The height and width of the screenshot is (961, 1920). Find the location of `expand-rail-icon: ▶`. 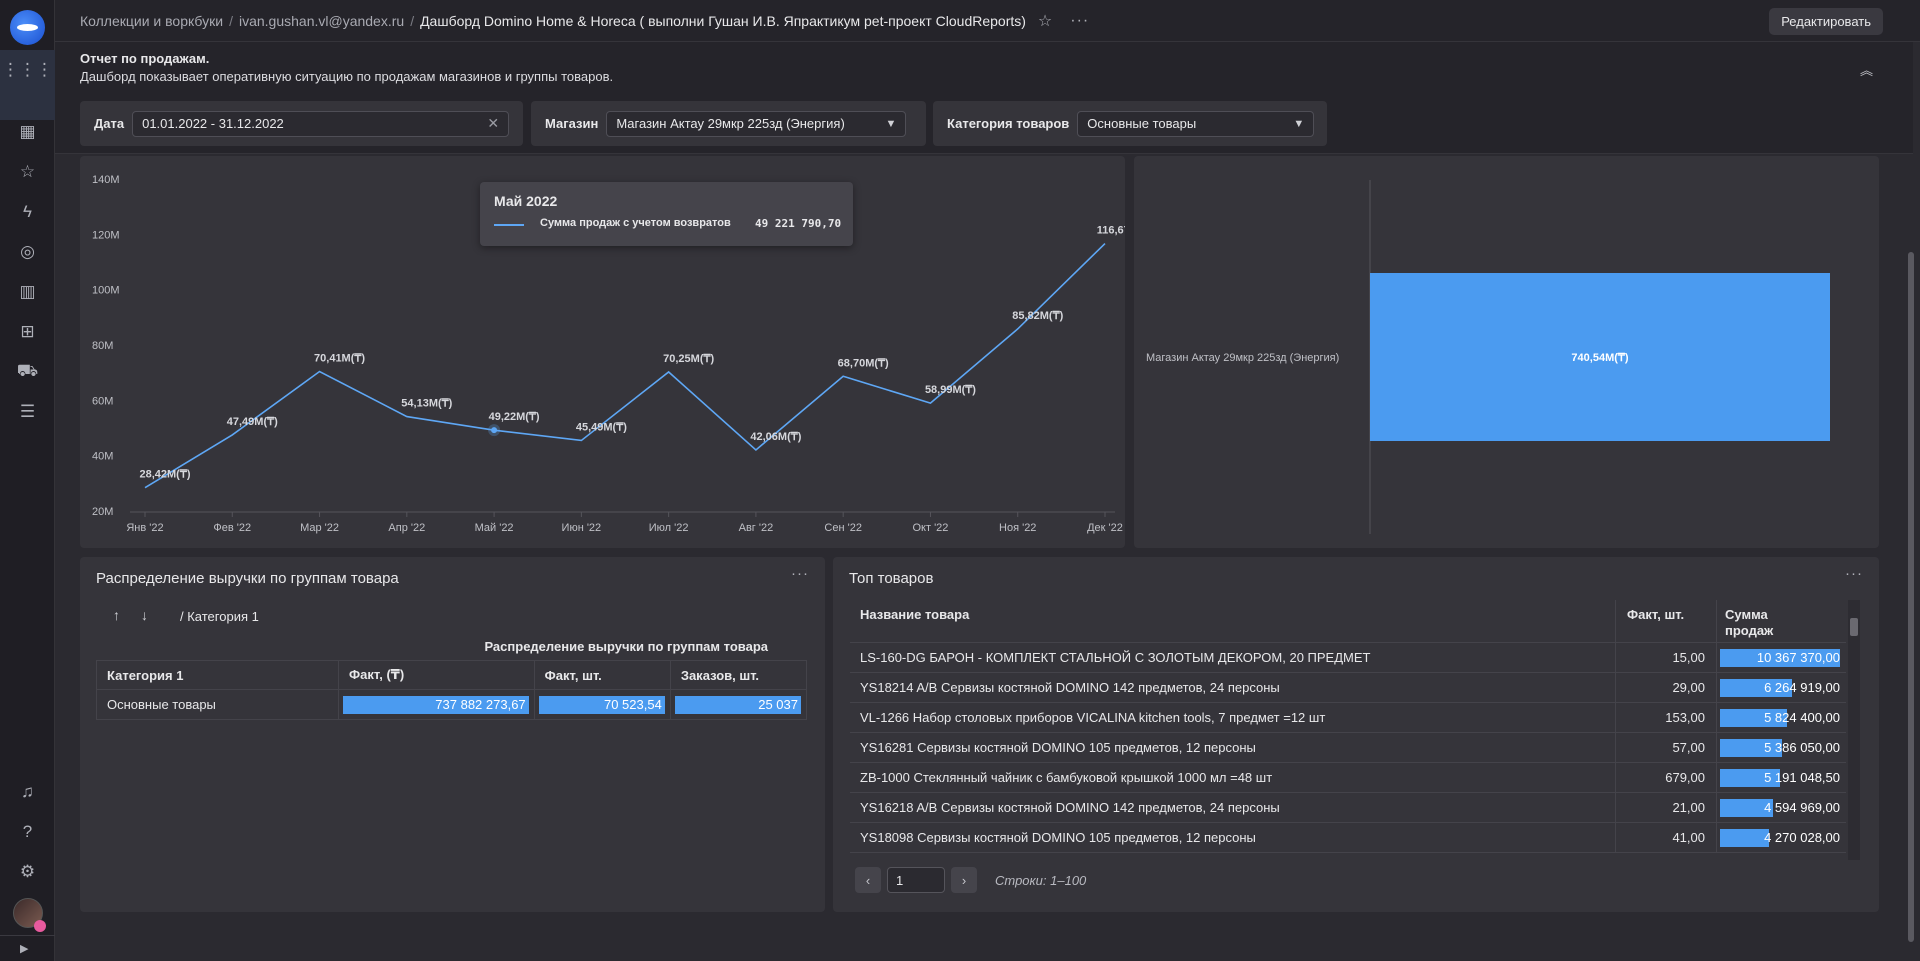

expand-rail-icon: ▶ is located at coordinates (24, 948).